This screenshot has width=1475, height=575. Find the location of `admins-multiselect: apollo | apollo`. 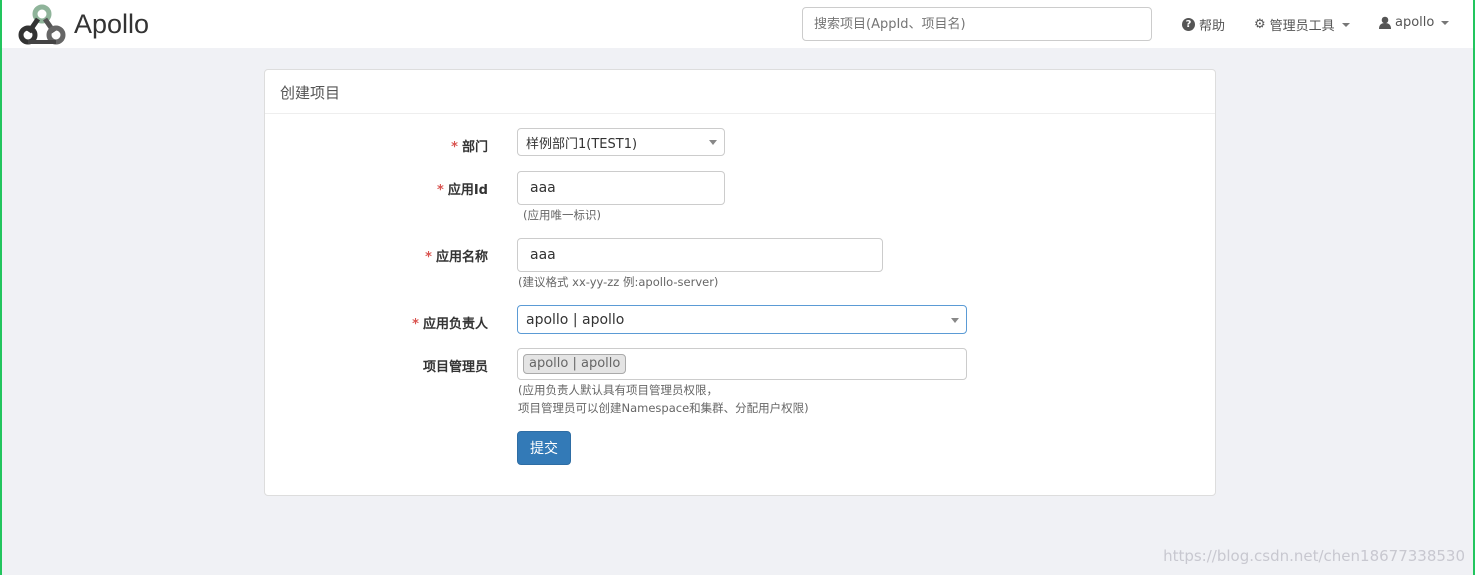

admins-multiselect: apollo | apollo is located at coordinates (742, 364).